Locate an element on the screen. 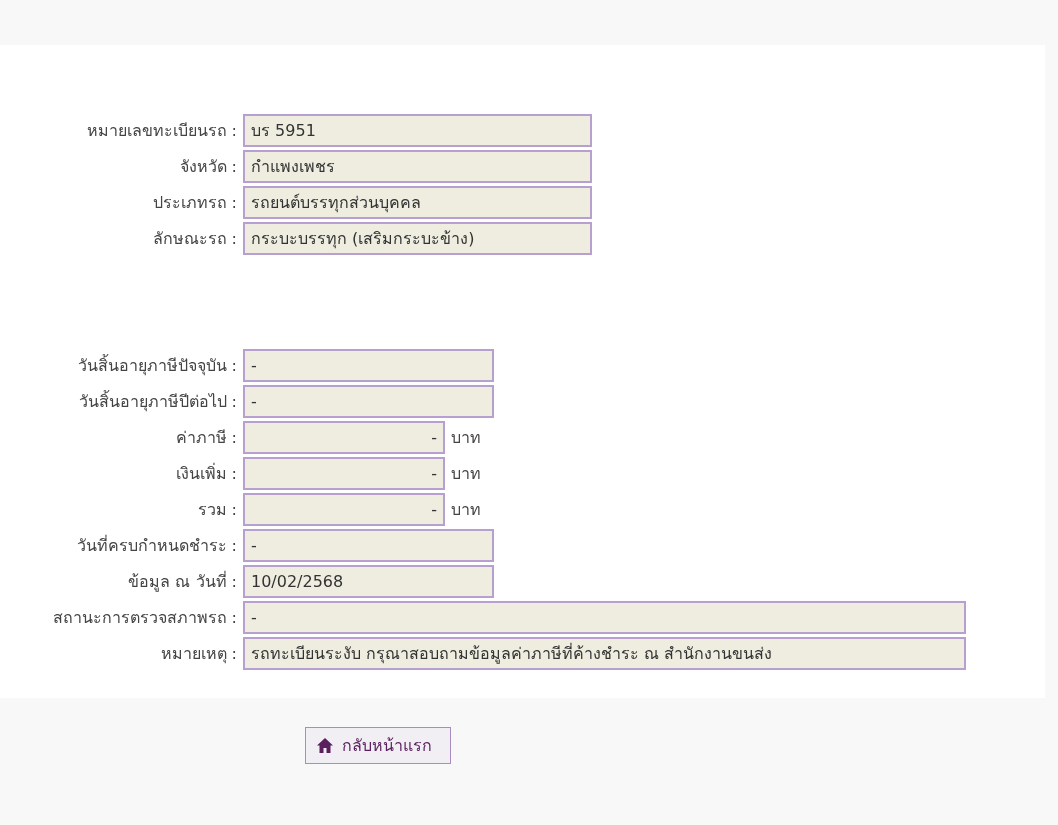 The height and width of the screenshot is (825, 1058). input-field: รถยนต์บรรทุกส่วนบุคคล is located at coordinates (417, 202).